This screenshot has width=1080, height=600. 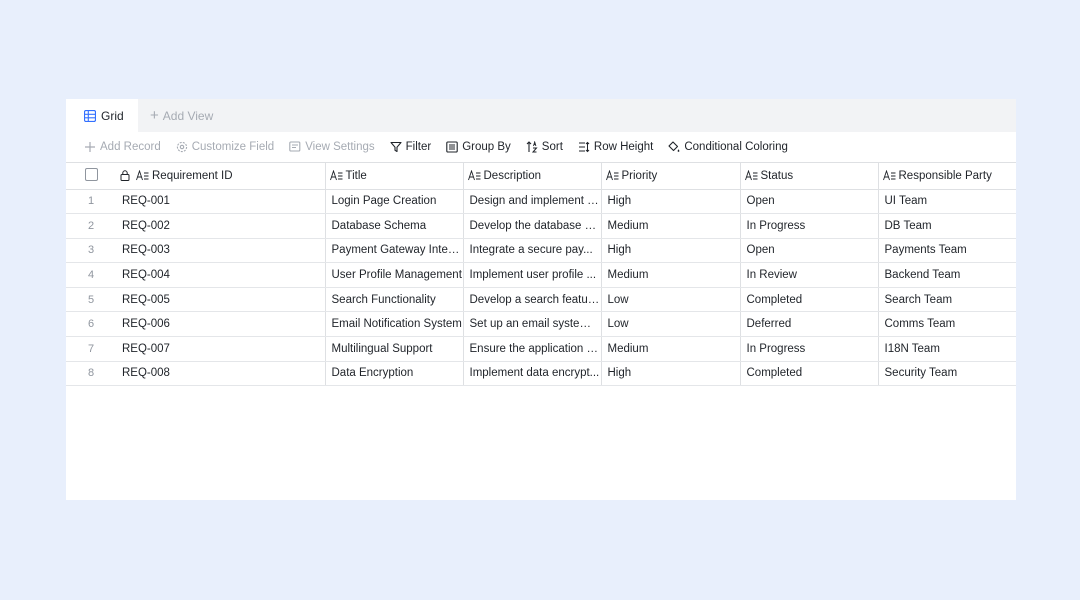 What do you see at coordinates (393, 300) in the screenshot?
I see `cell-title: Search Functionality` at bounding box center [393, 300].